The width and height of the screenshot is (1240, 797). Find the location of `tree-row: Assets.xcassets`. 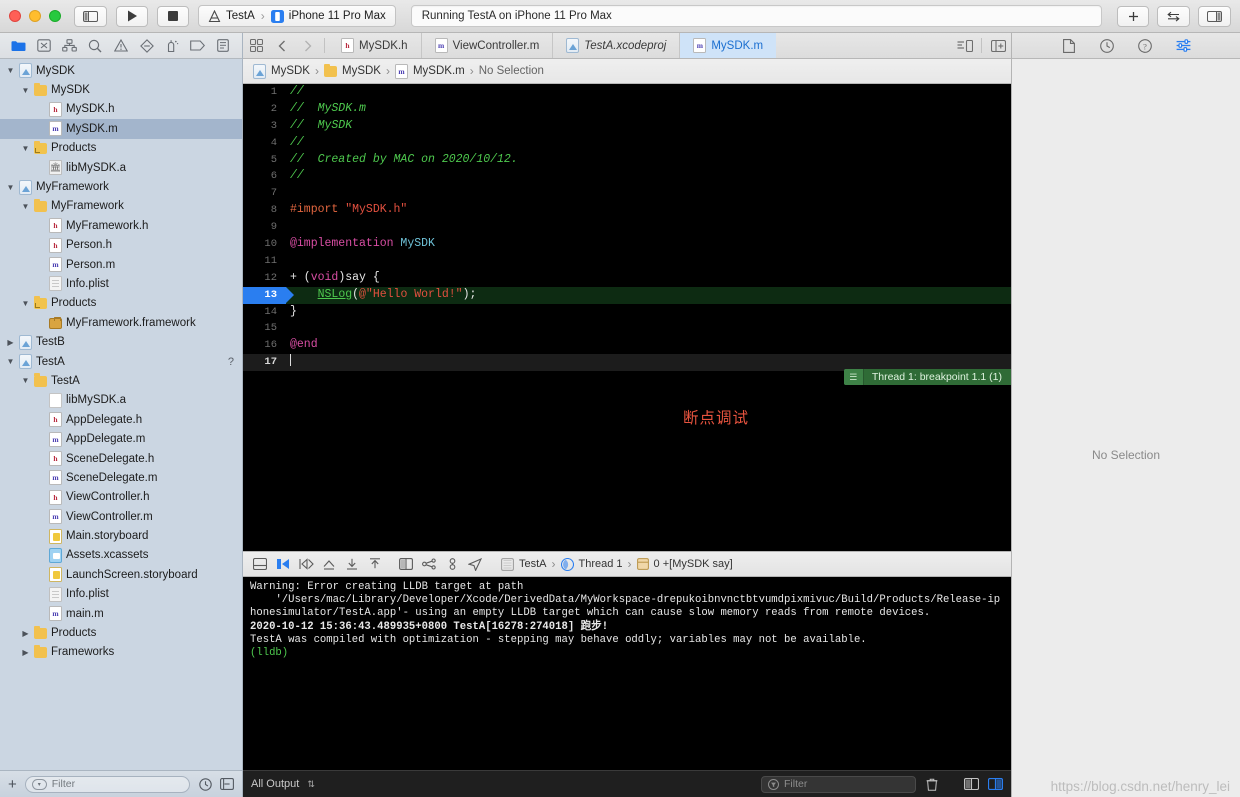

tree-row: Assets.xcassets is located at coordinates (121, 555).